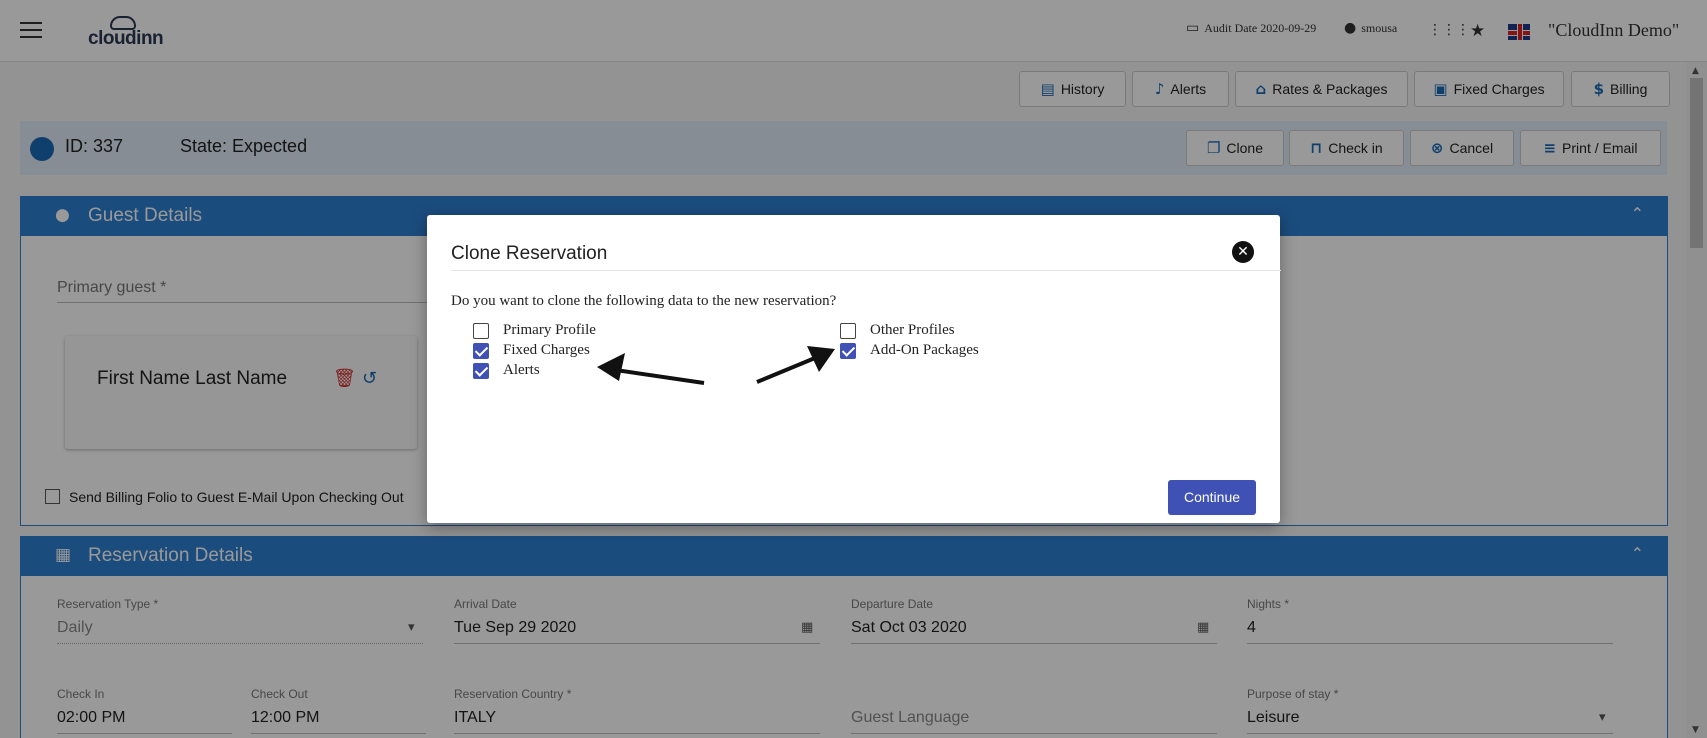 This screenshot has height=738, width=1707. What do you see at coordinates (1212, 497) in the screenshot?
I see `continue-button: Continue` at bounding box center [1212, 497].